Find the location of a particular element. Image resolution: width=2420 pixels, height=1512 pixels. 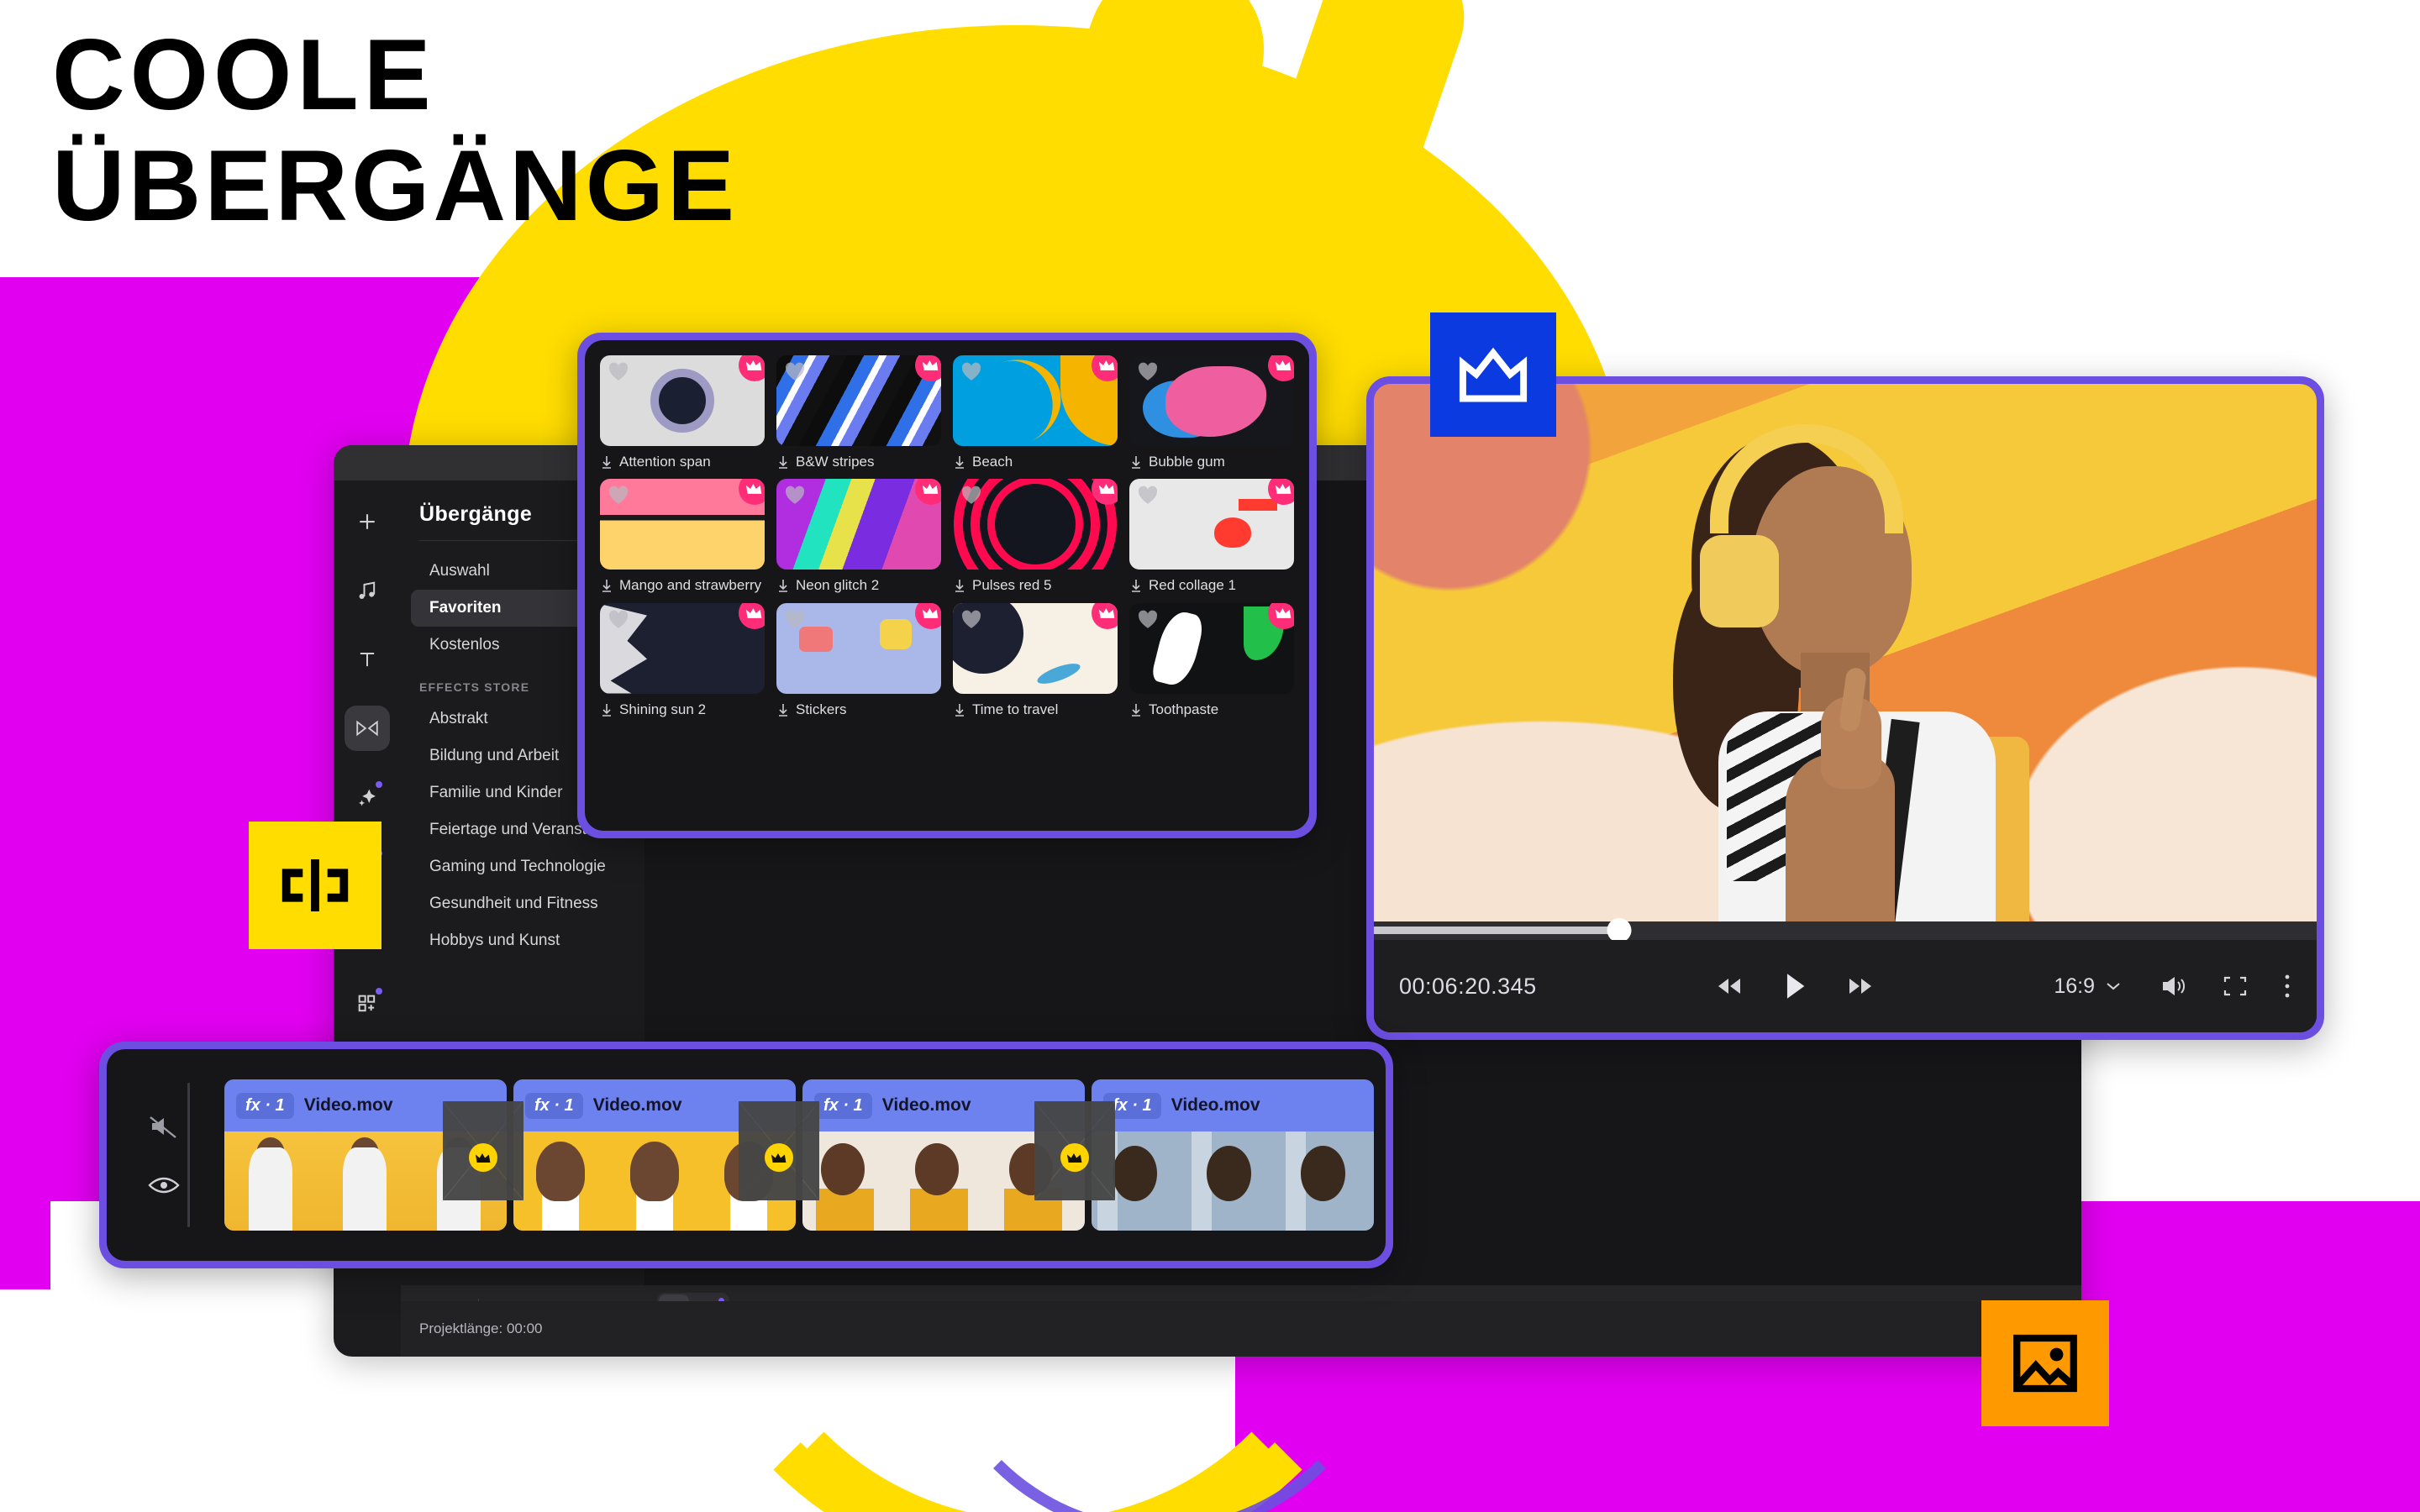

mute-icon is located at coordinates (164, 1126).